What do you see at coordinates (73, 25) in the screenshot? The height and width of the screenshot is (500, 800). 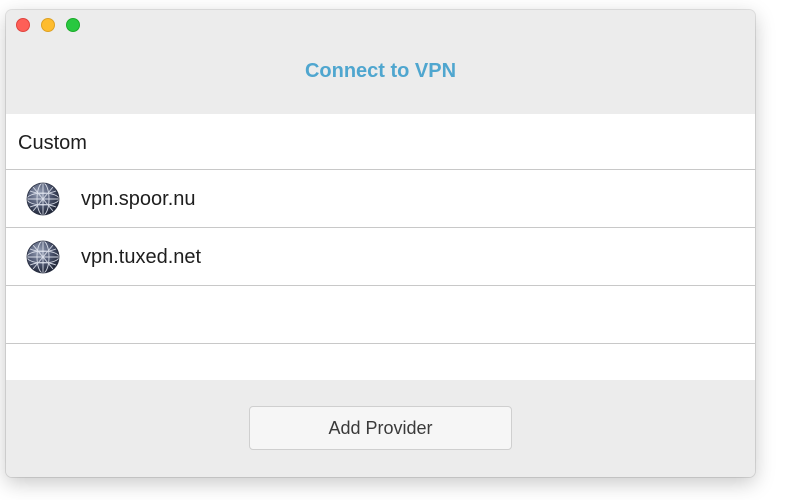 I see `zoom-window-button` at bounding box center [73, 25].